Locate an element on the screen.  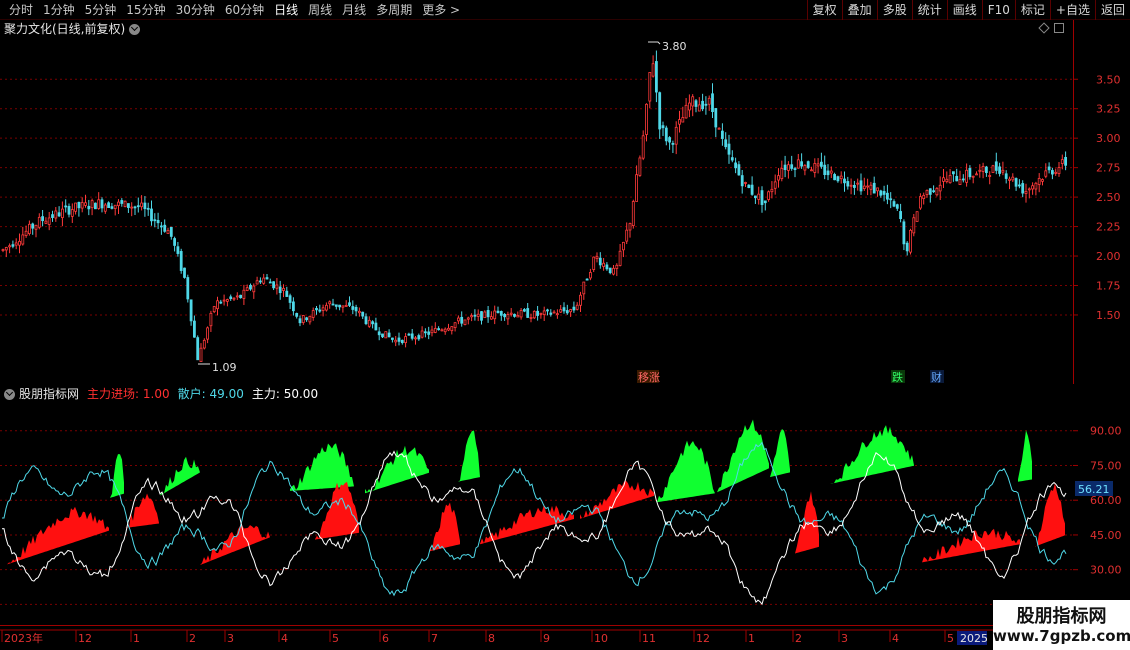
time-label: 5 is located at coordinates (950, 638).